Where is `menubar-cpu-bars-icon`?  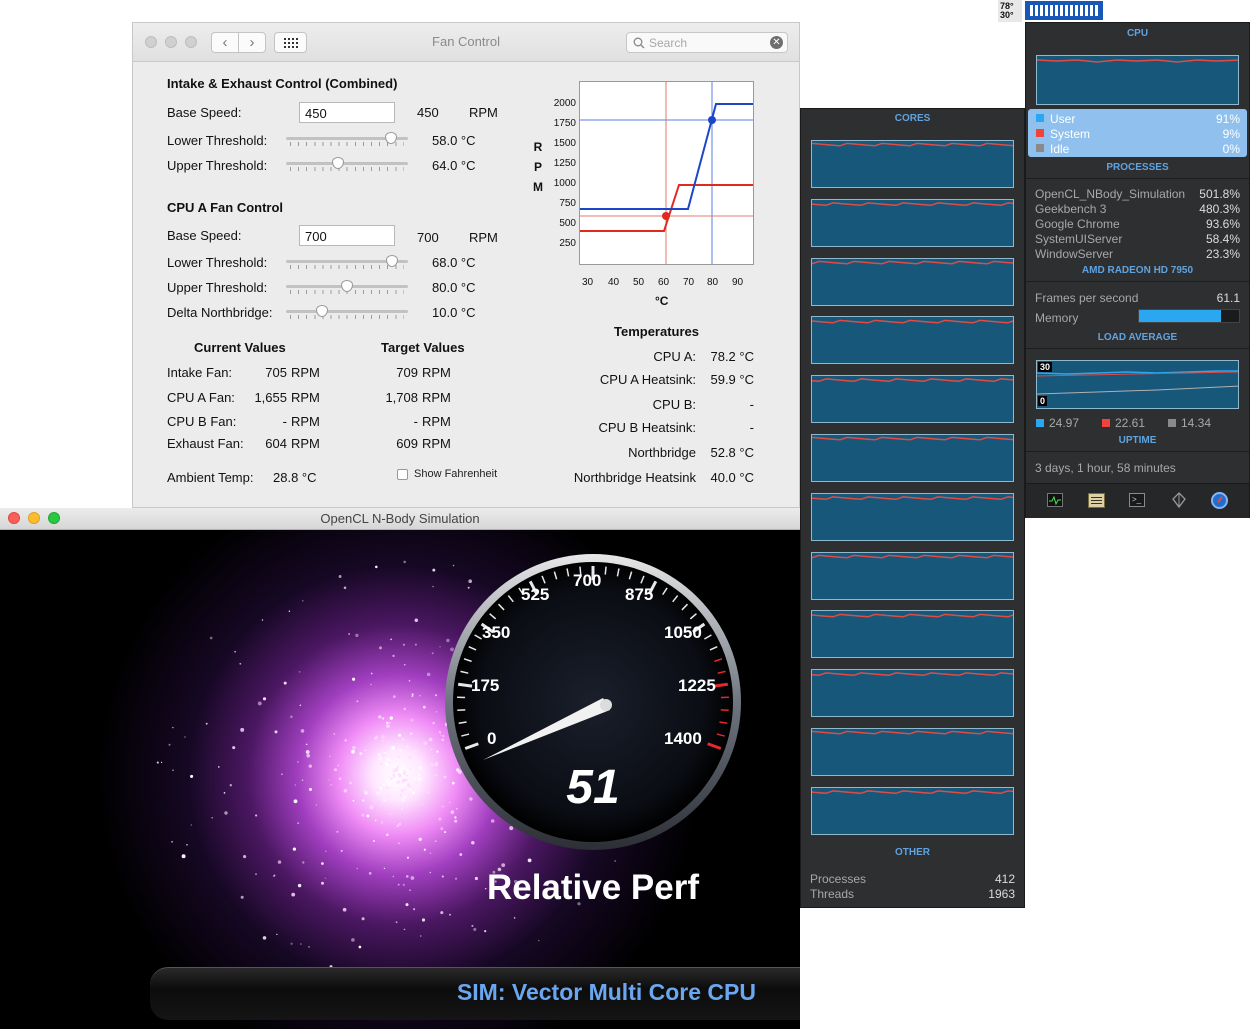
menubar-cpu-bars-icon is located at coordinates (1064, 10).